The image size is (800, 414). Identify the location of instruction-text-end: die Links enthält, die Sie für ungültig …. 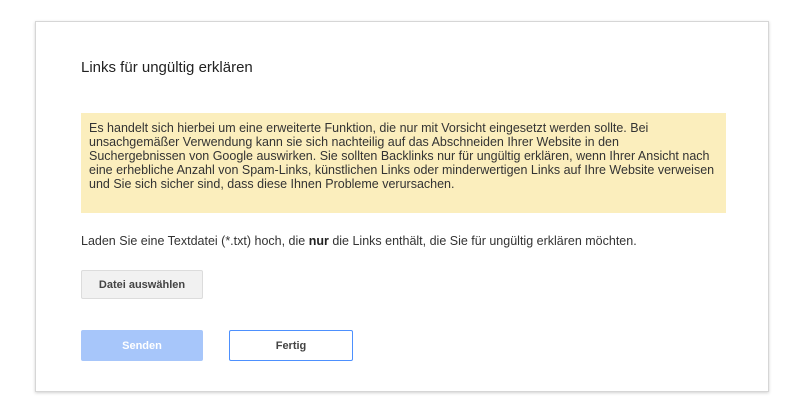
(482, 241).